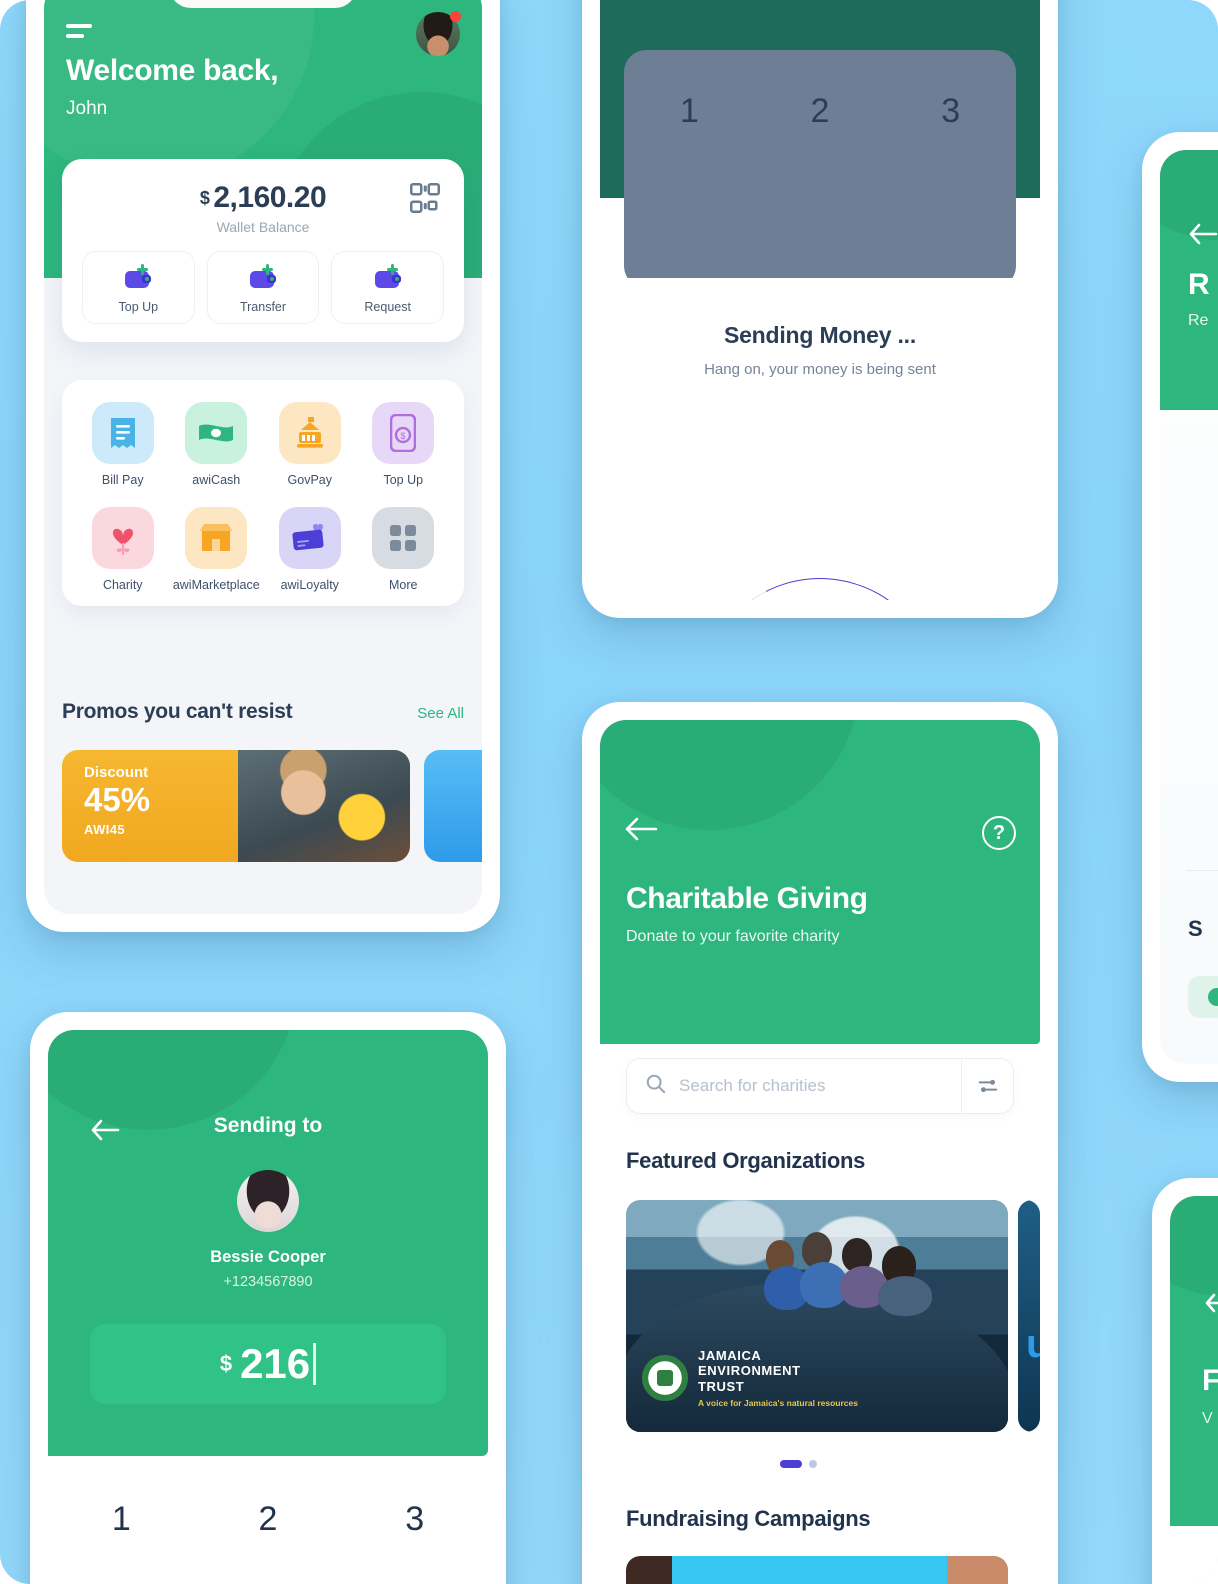  Describe the element at coordinates (1194, 1361) in the screenshot. I see `edge2-header` at that location.